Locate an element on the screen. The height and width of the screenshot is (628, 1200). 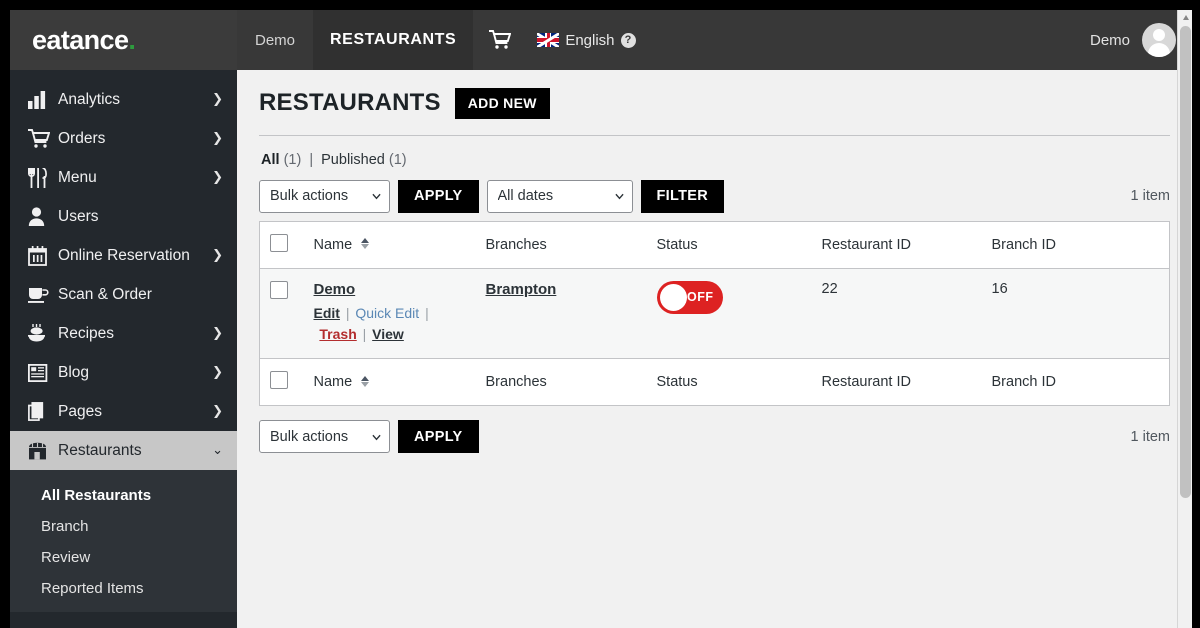
apply-button-top: APPLY is located at coordinates (438, 196).